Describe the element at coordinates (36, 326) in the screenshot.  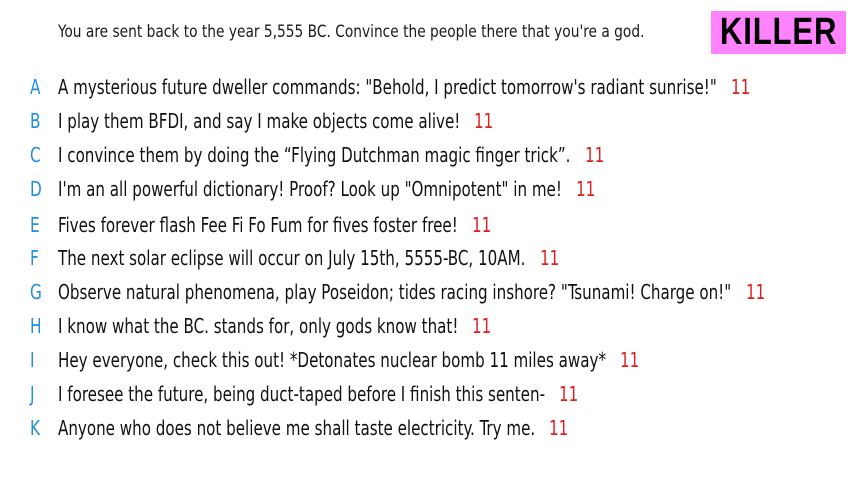
I see `answer-letter: H` at that location.